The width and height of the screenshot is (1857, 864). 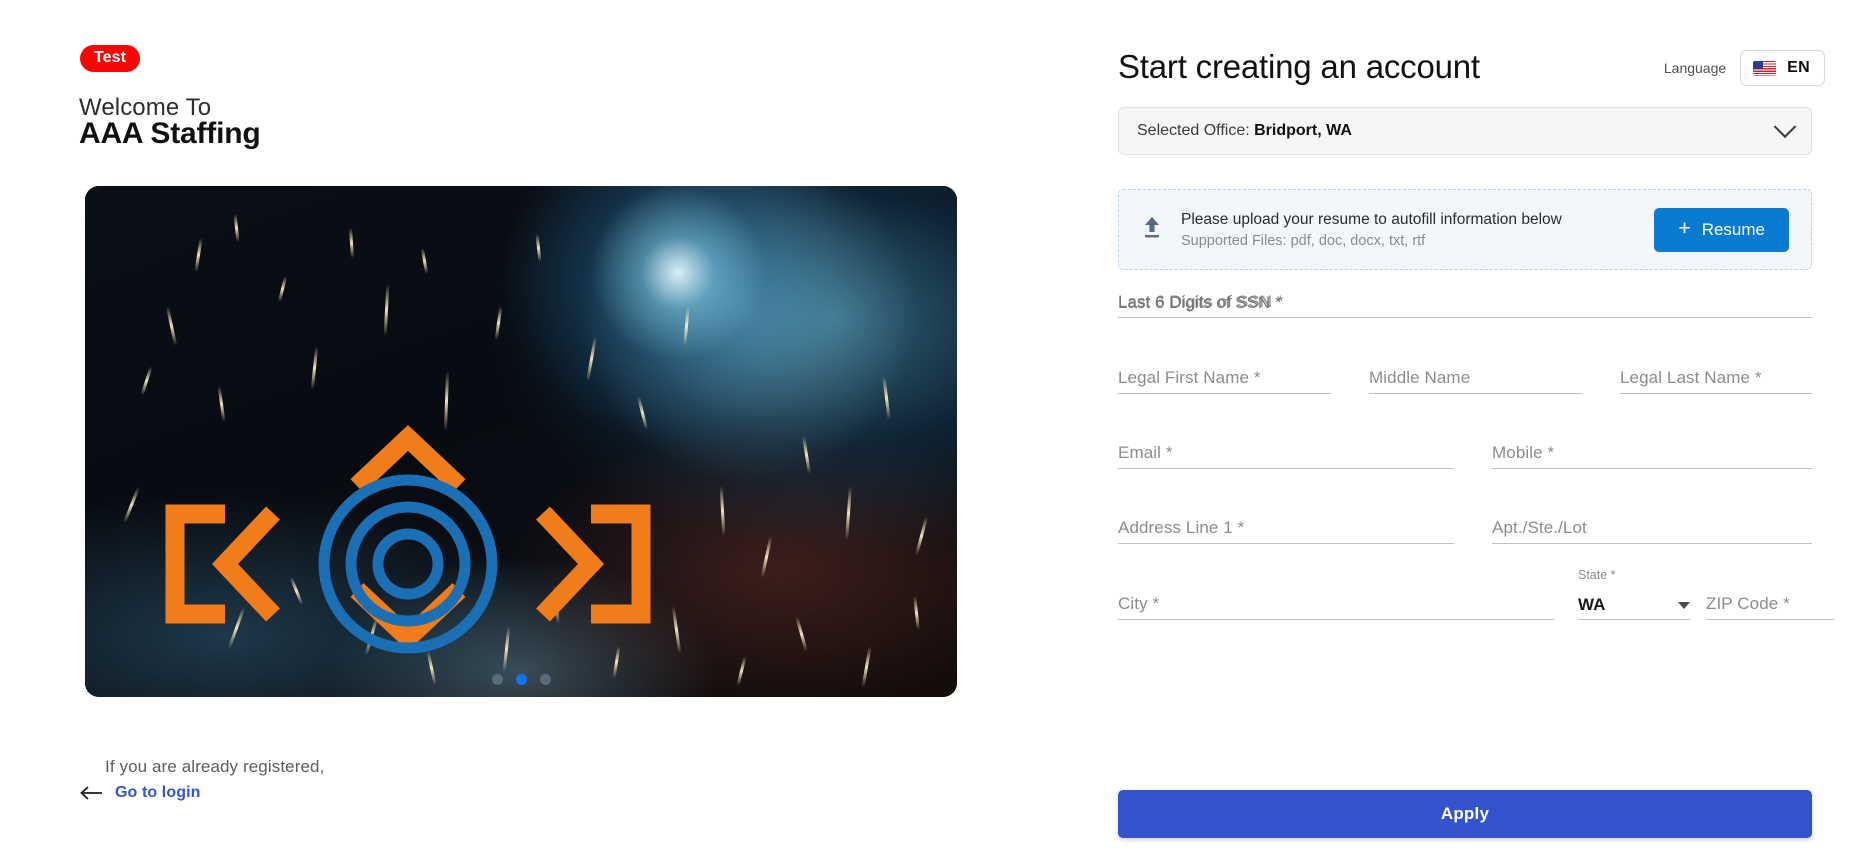 I want to click on selected-office-text: Selected Office: Bridport, WA, so click(x=1457, y=131).